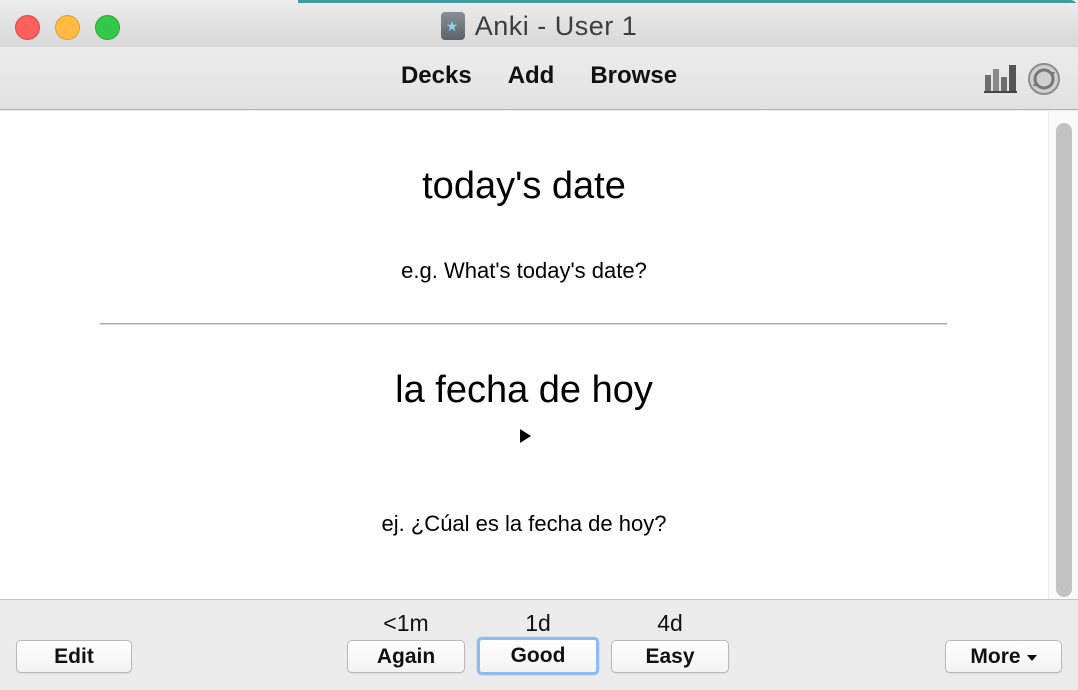 This screenshot has height=690, width=1078. I want to click on play-audio-icon, so click(525, 436).